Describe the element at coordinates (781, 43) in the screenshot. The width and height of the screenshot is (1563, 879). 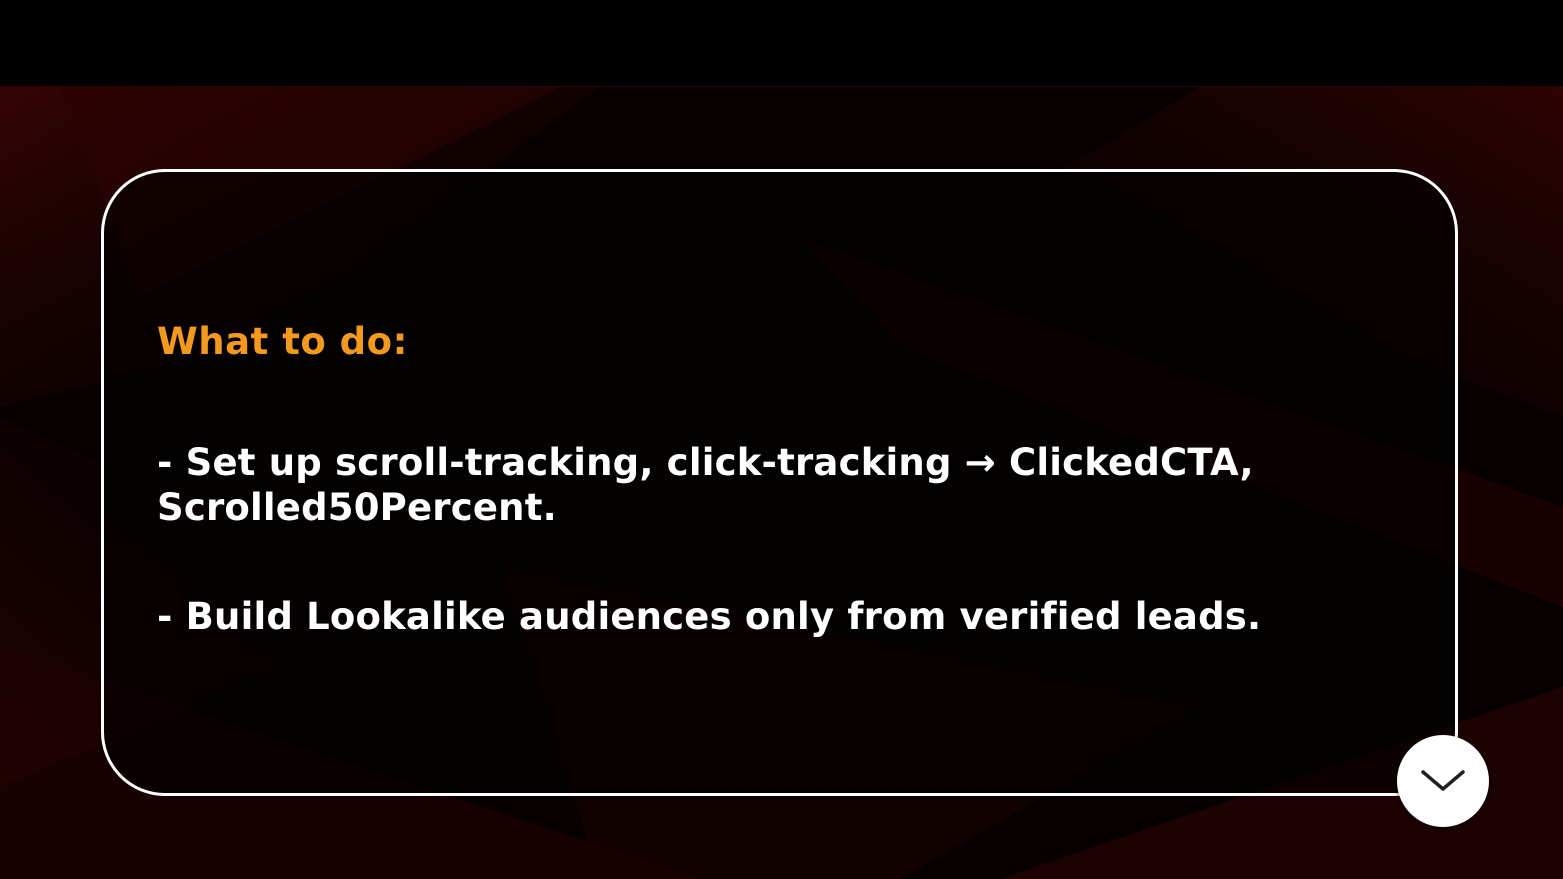
I see `top-bar` at that location.